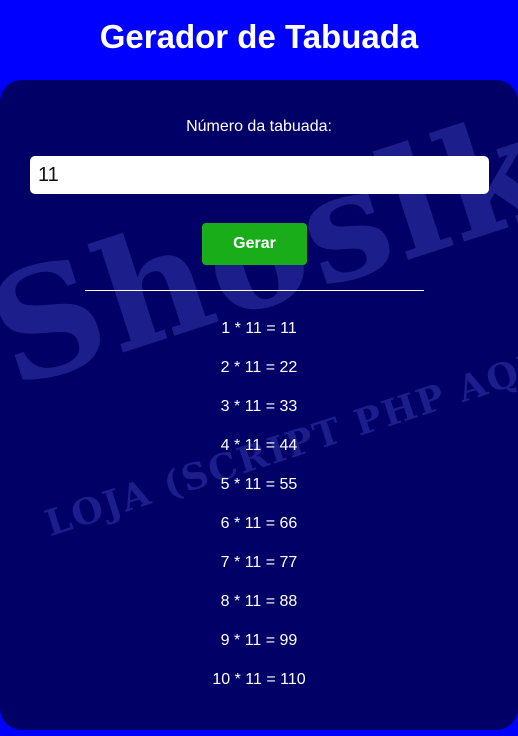  What do you see at coordinates (259, 36) in the screenshot?
I see `page-title: Gerador de Tabuada` at bounding box center [259, 36].